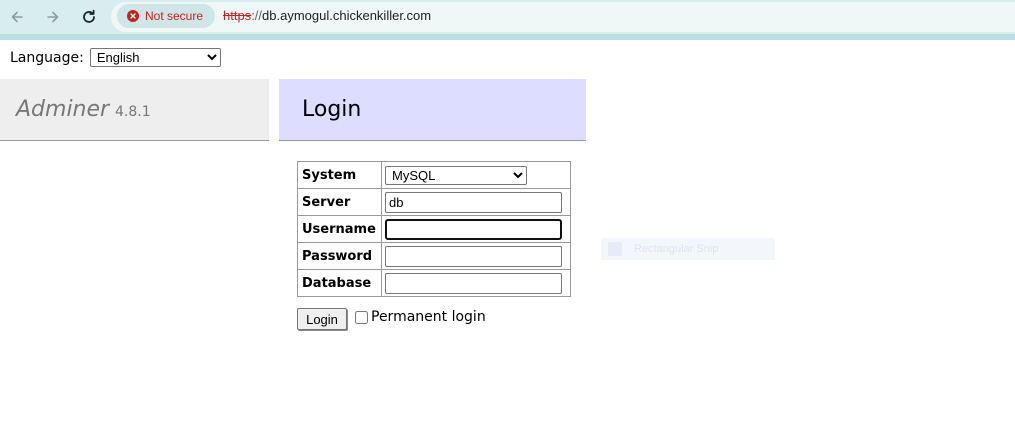  I want to click on arrow-right-icon, so click(53, 17).